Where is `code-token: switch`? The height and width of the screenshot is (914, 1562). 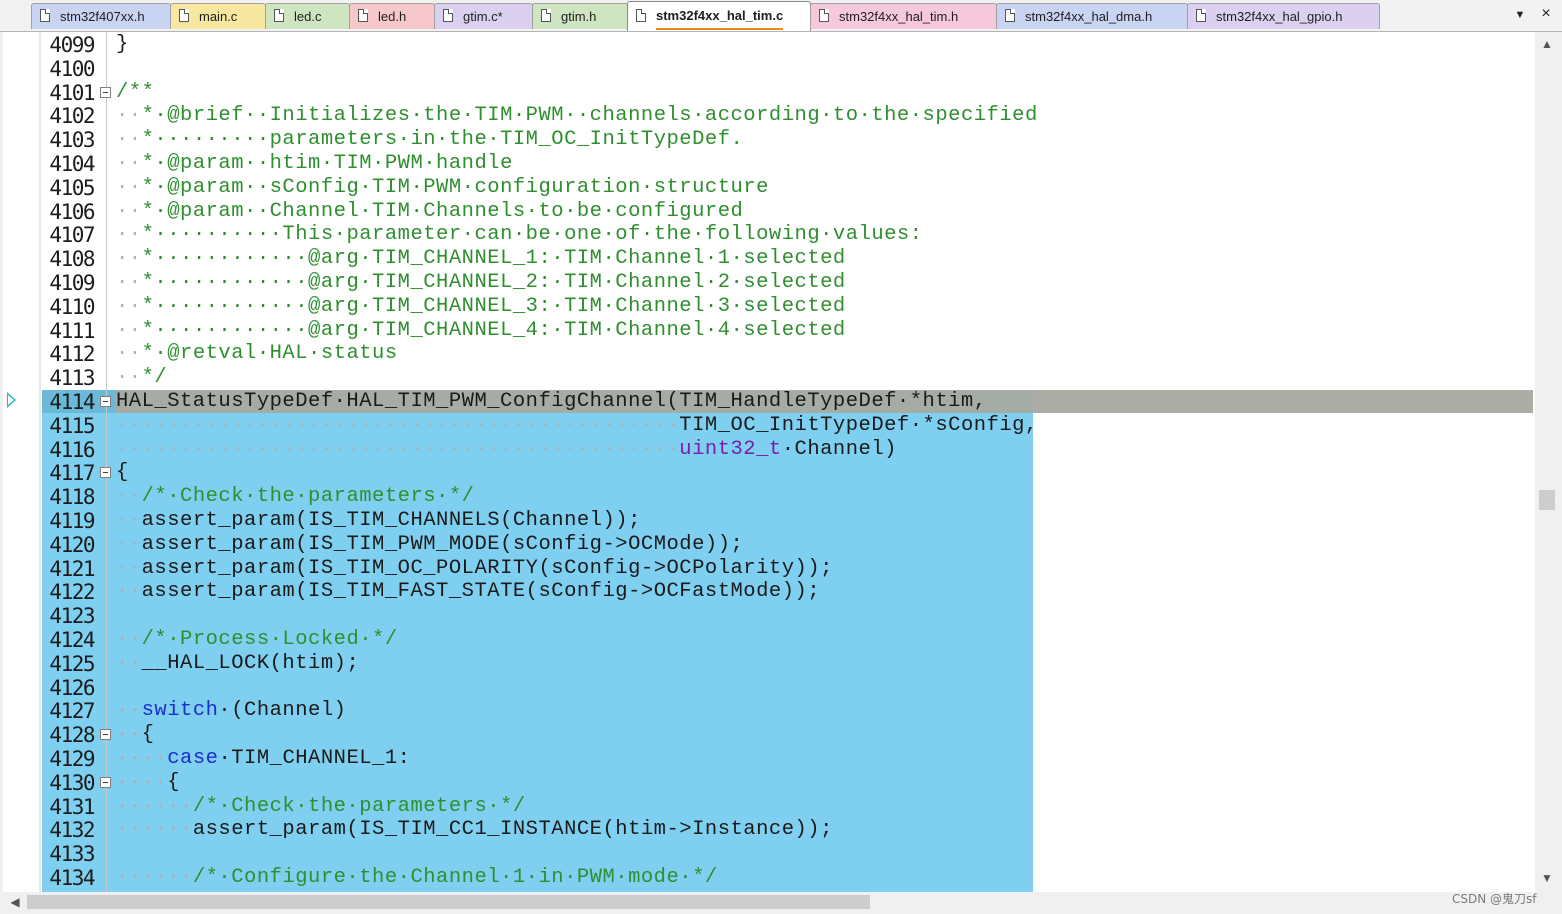
code-token: switch is located at coordinates (180, 710).